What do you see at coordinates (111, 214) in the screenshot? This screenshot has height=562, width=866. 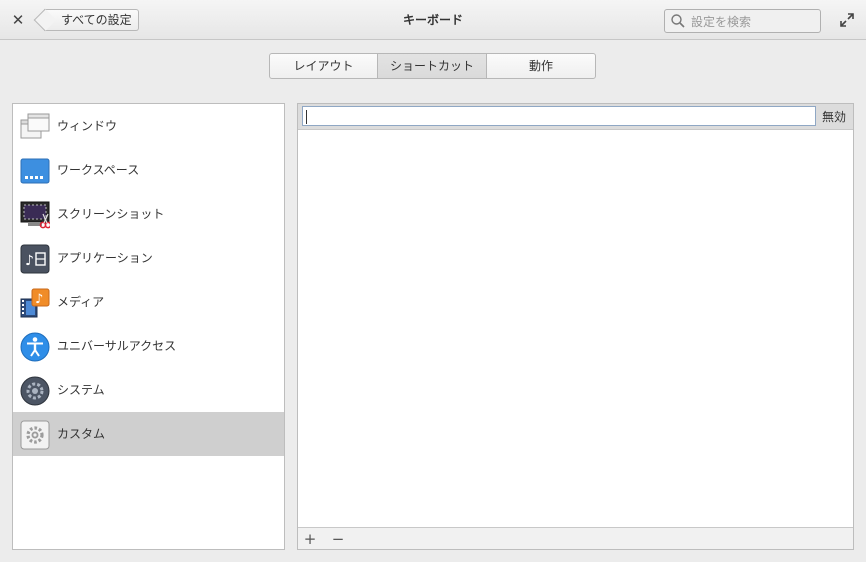 I see `category-label: スクリーンショット` at bounding box center [111, 214].